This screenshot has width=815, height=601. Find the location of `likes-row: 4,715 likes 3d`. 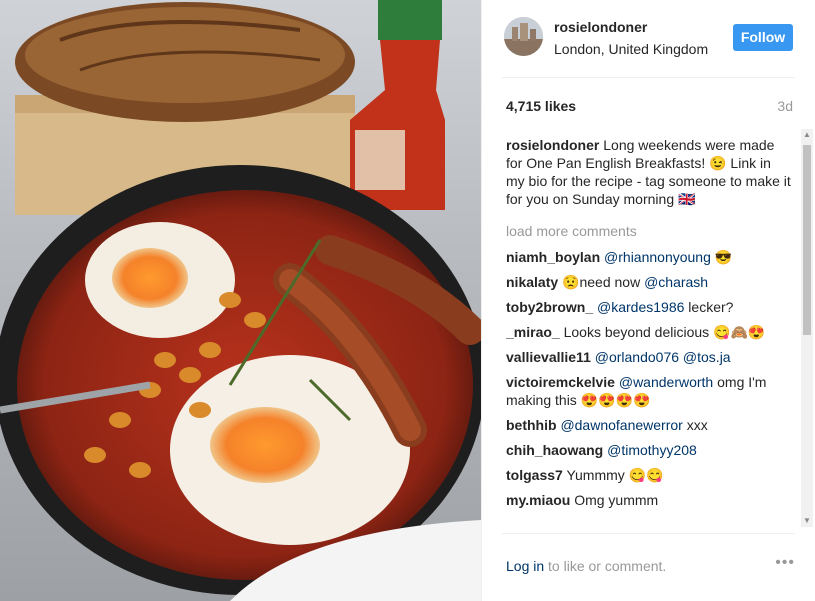

likes-row: 4,715 likes 3d is located at coordinates (649, 106).